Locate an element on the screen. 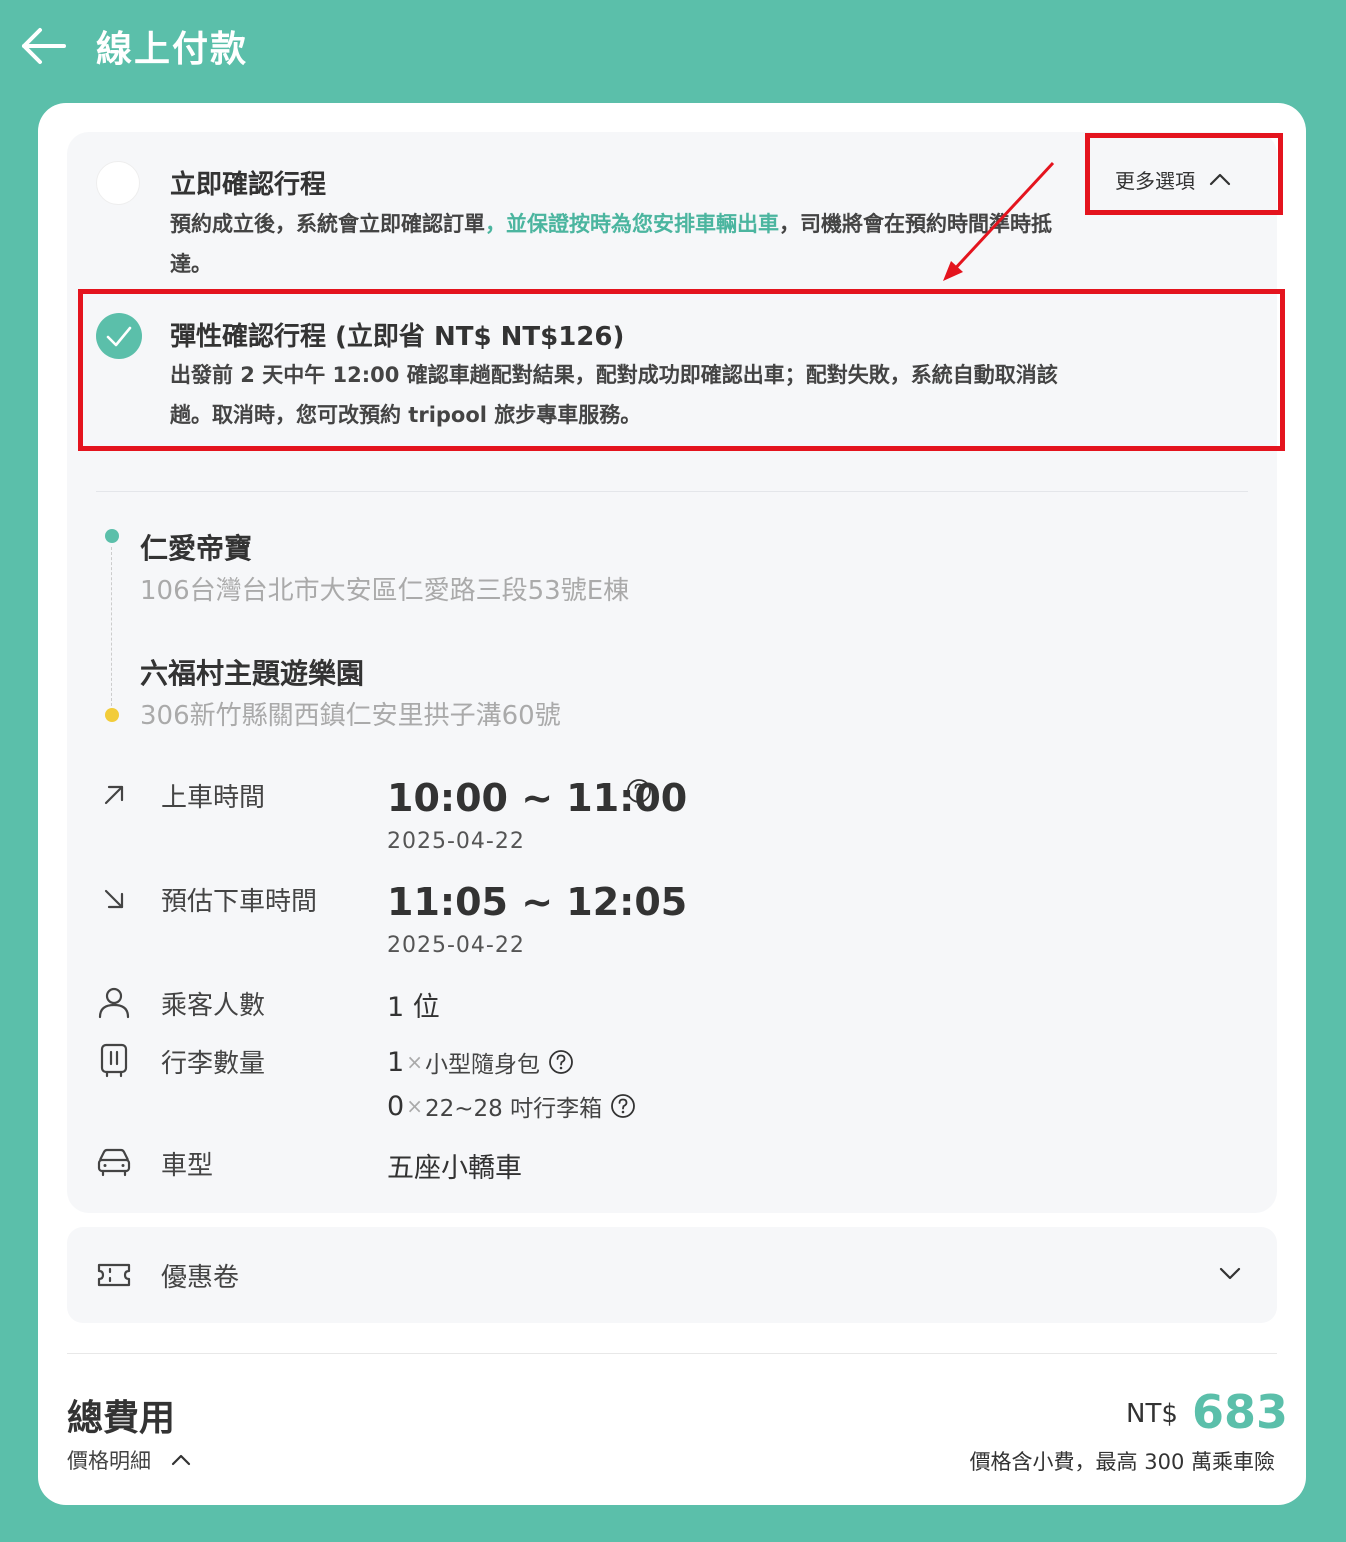 The height and width of the screenshot is (1542, 1346). ticket-icon is located at coordinates (114, 1275).